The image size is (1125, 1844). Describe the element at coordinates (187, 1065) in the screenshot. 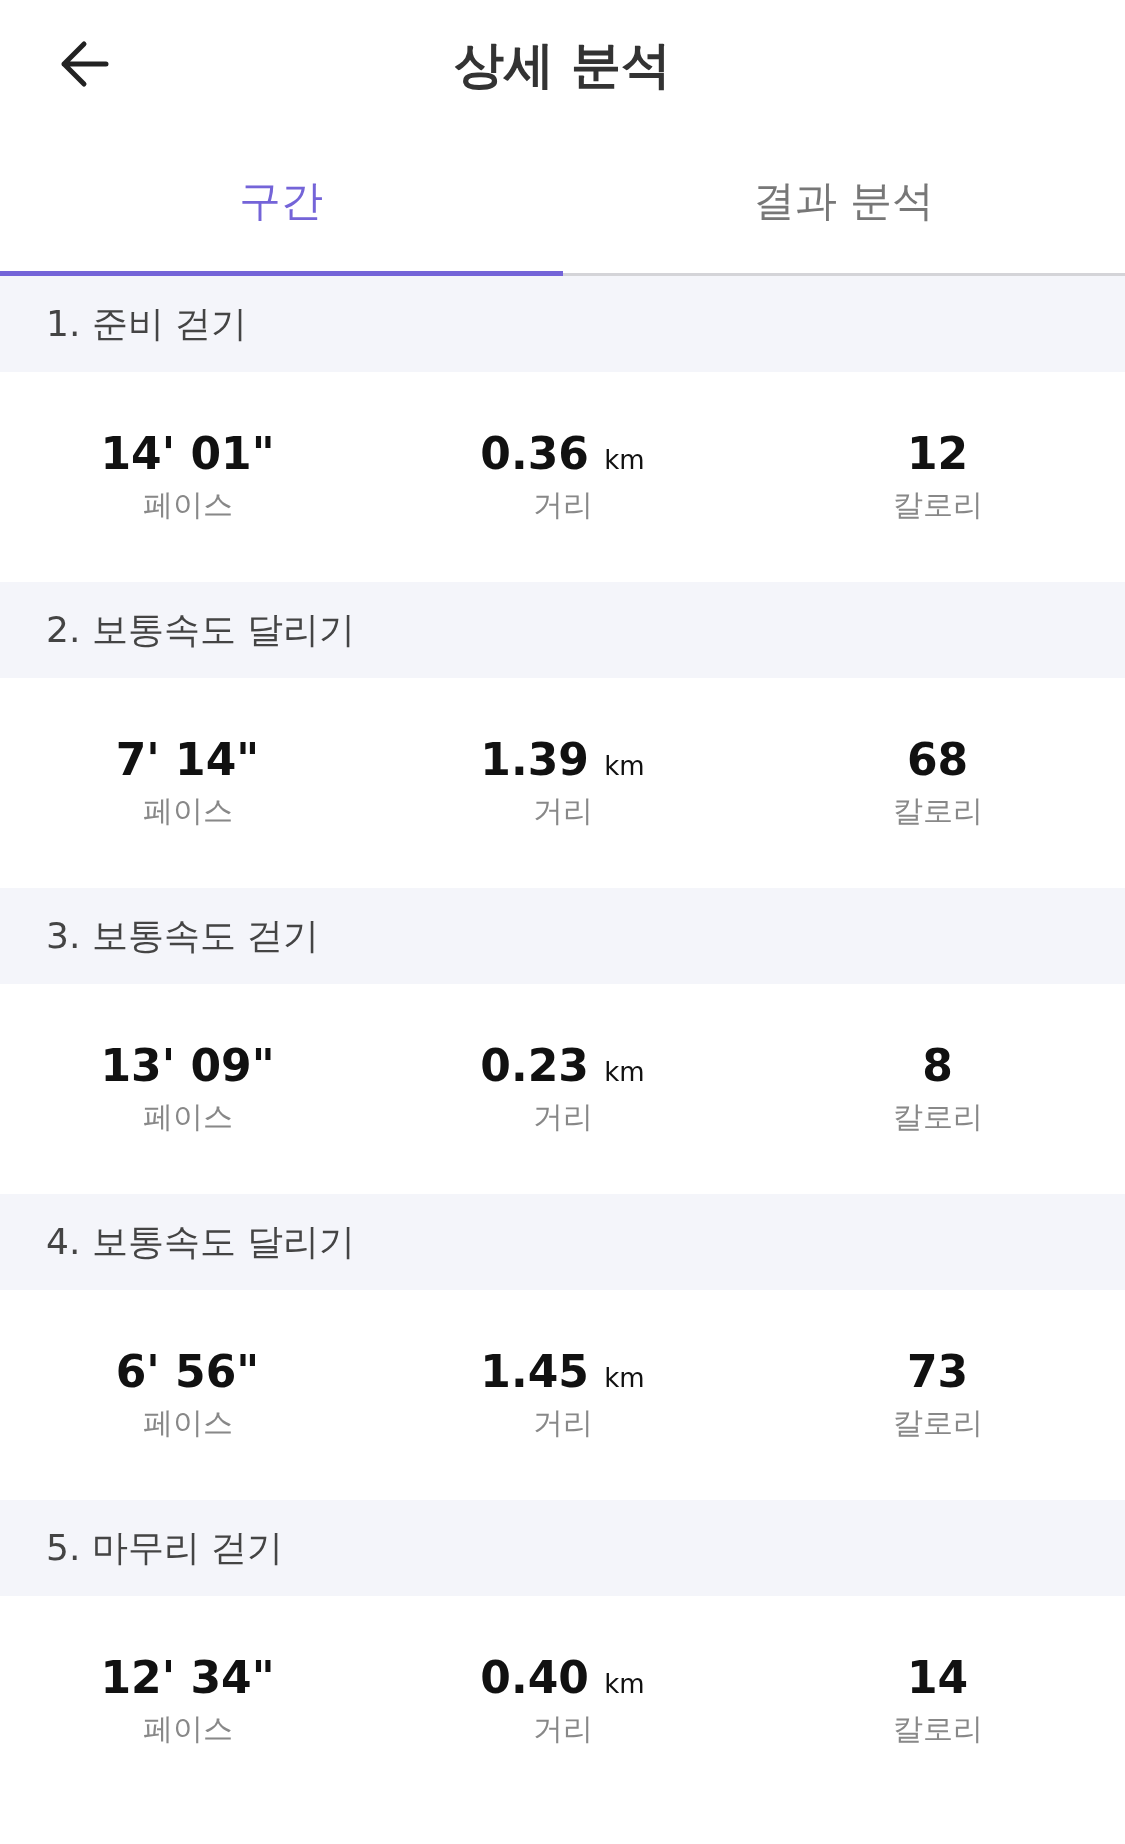

I see `pace-value: 13' 09"` at that location.